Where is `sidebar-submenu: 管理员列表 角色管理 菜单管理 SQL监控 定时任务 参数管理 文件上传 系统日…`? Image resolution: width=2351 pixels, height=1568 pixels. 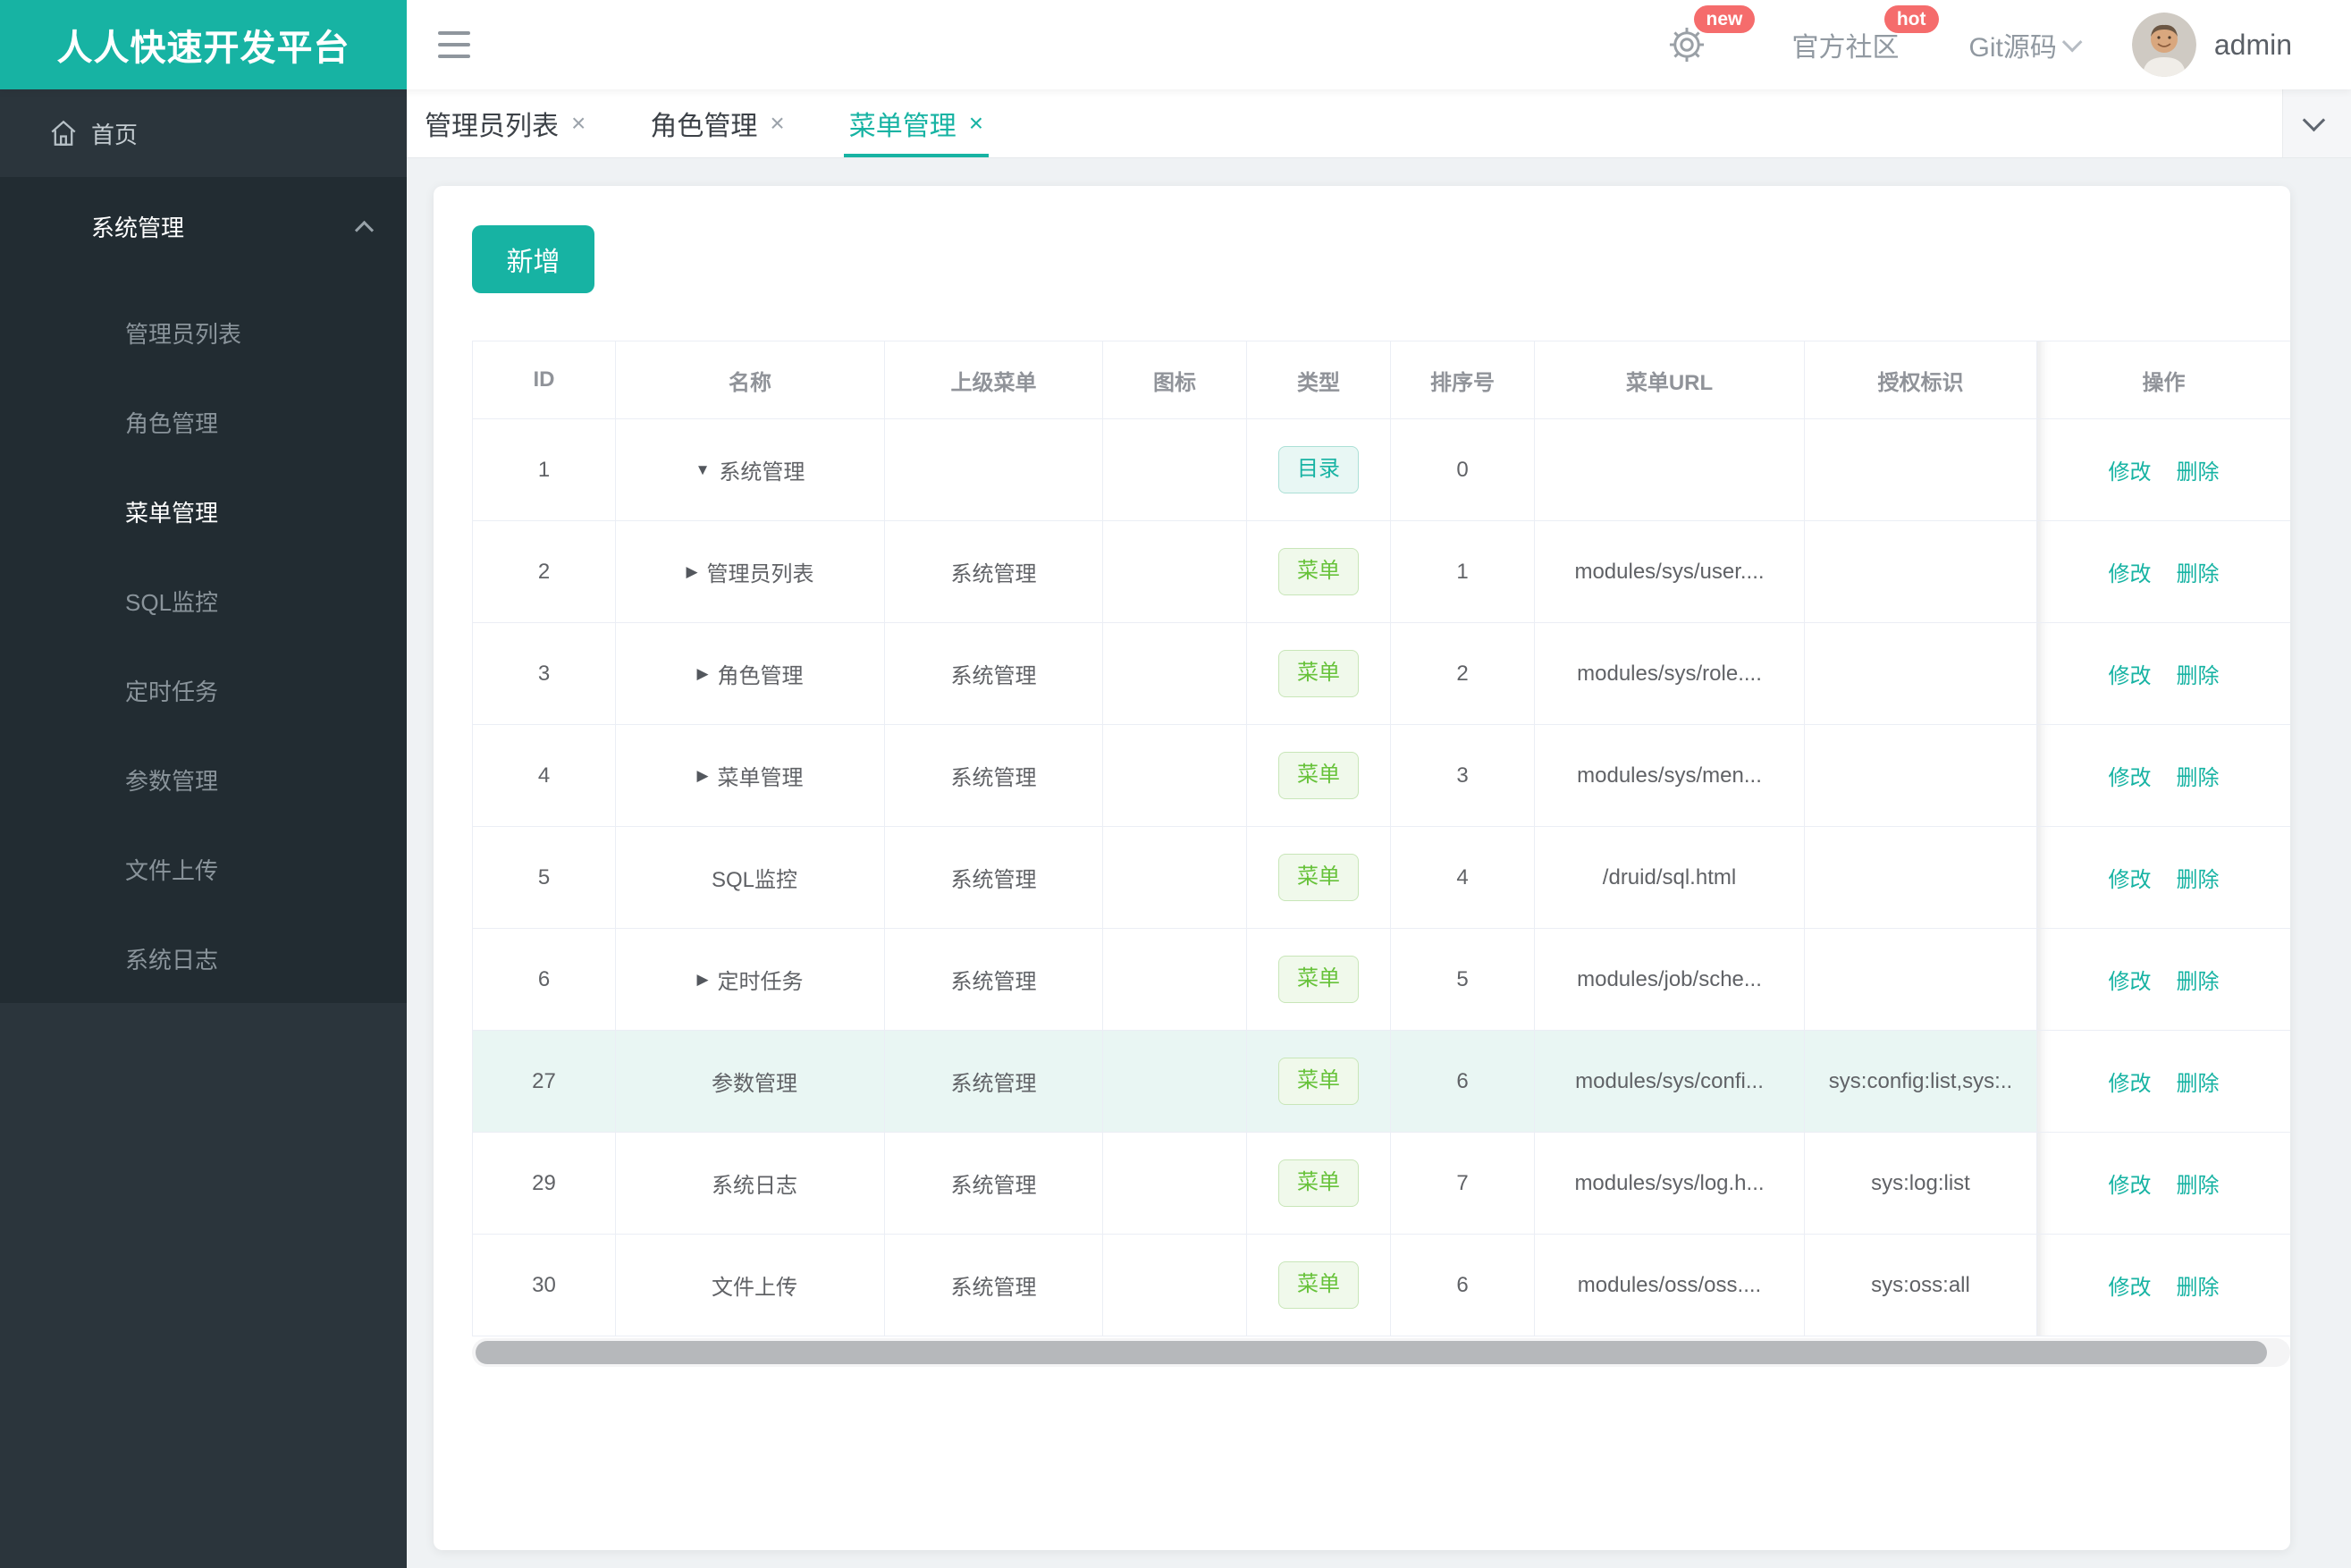
sidebar-submenu: 管理员列表 角色管理 菜单管理 SQL监控 定时任务 参数管理 文件上传 系统日… is located at coordinates (203, 639).